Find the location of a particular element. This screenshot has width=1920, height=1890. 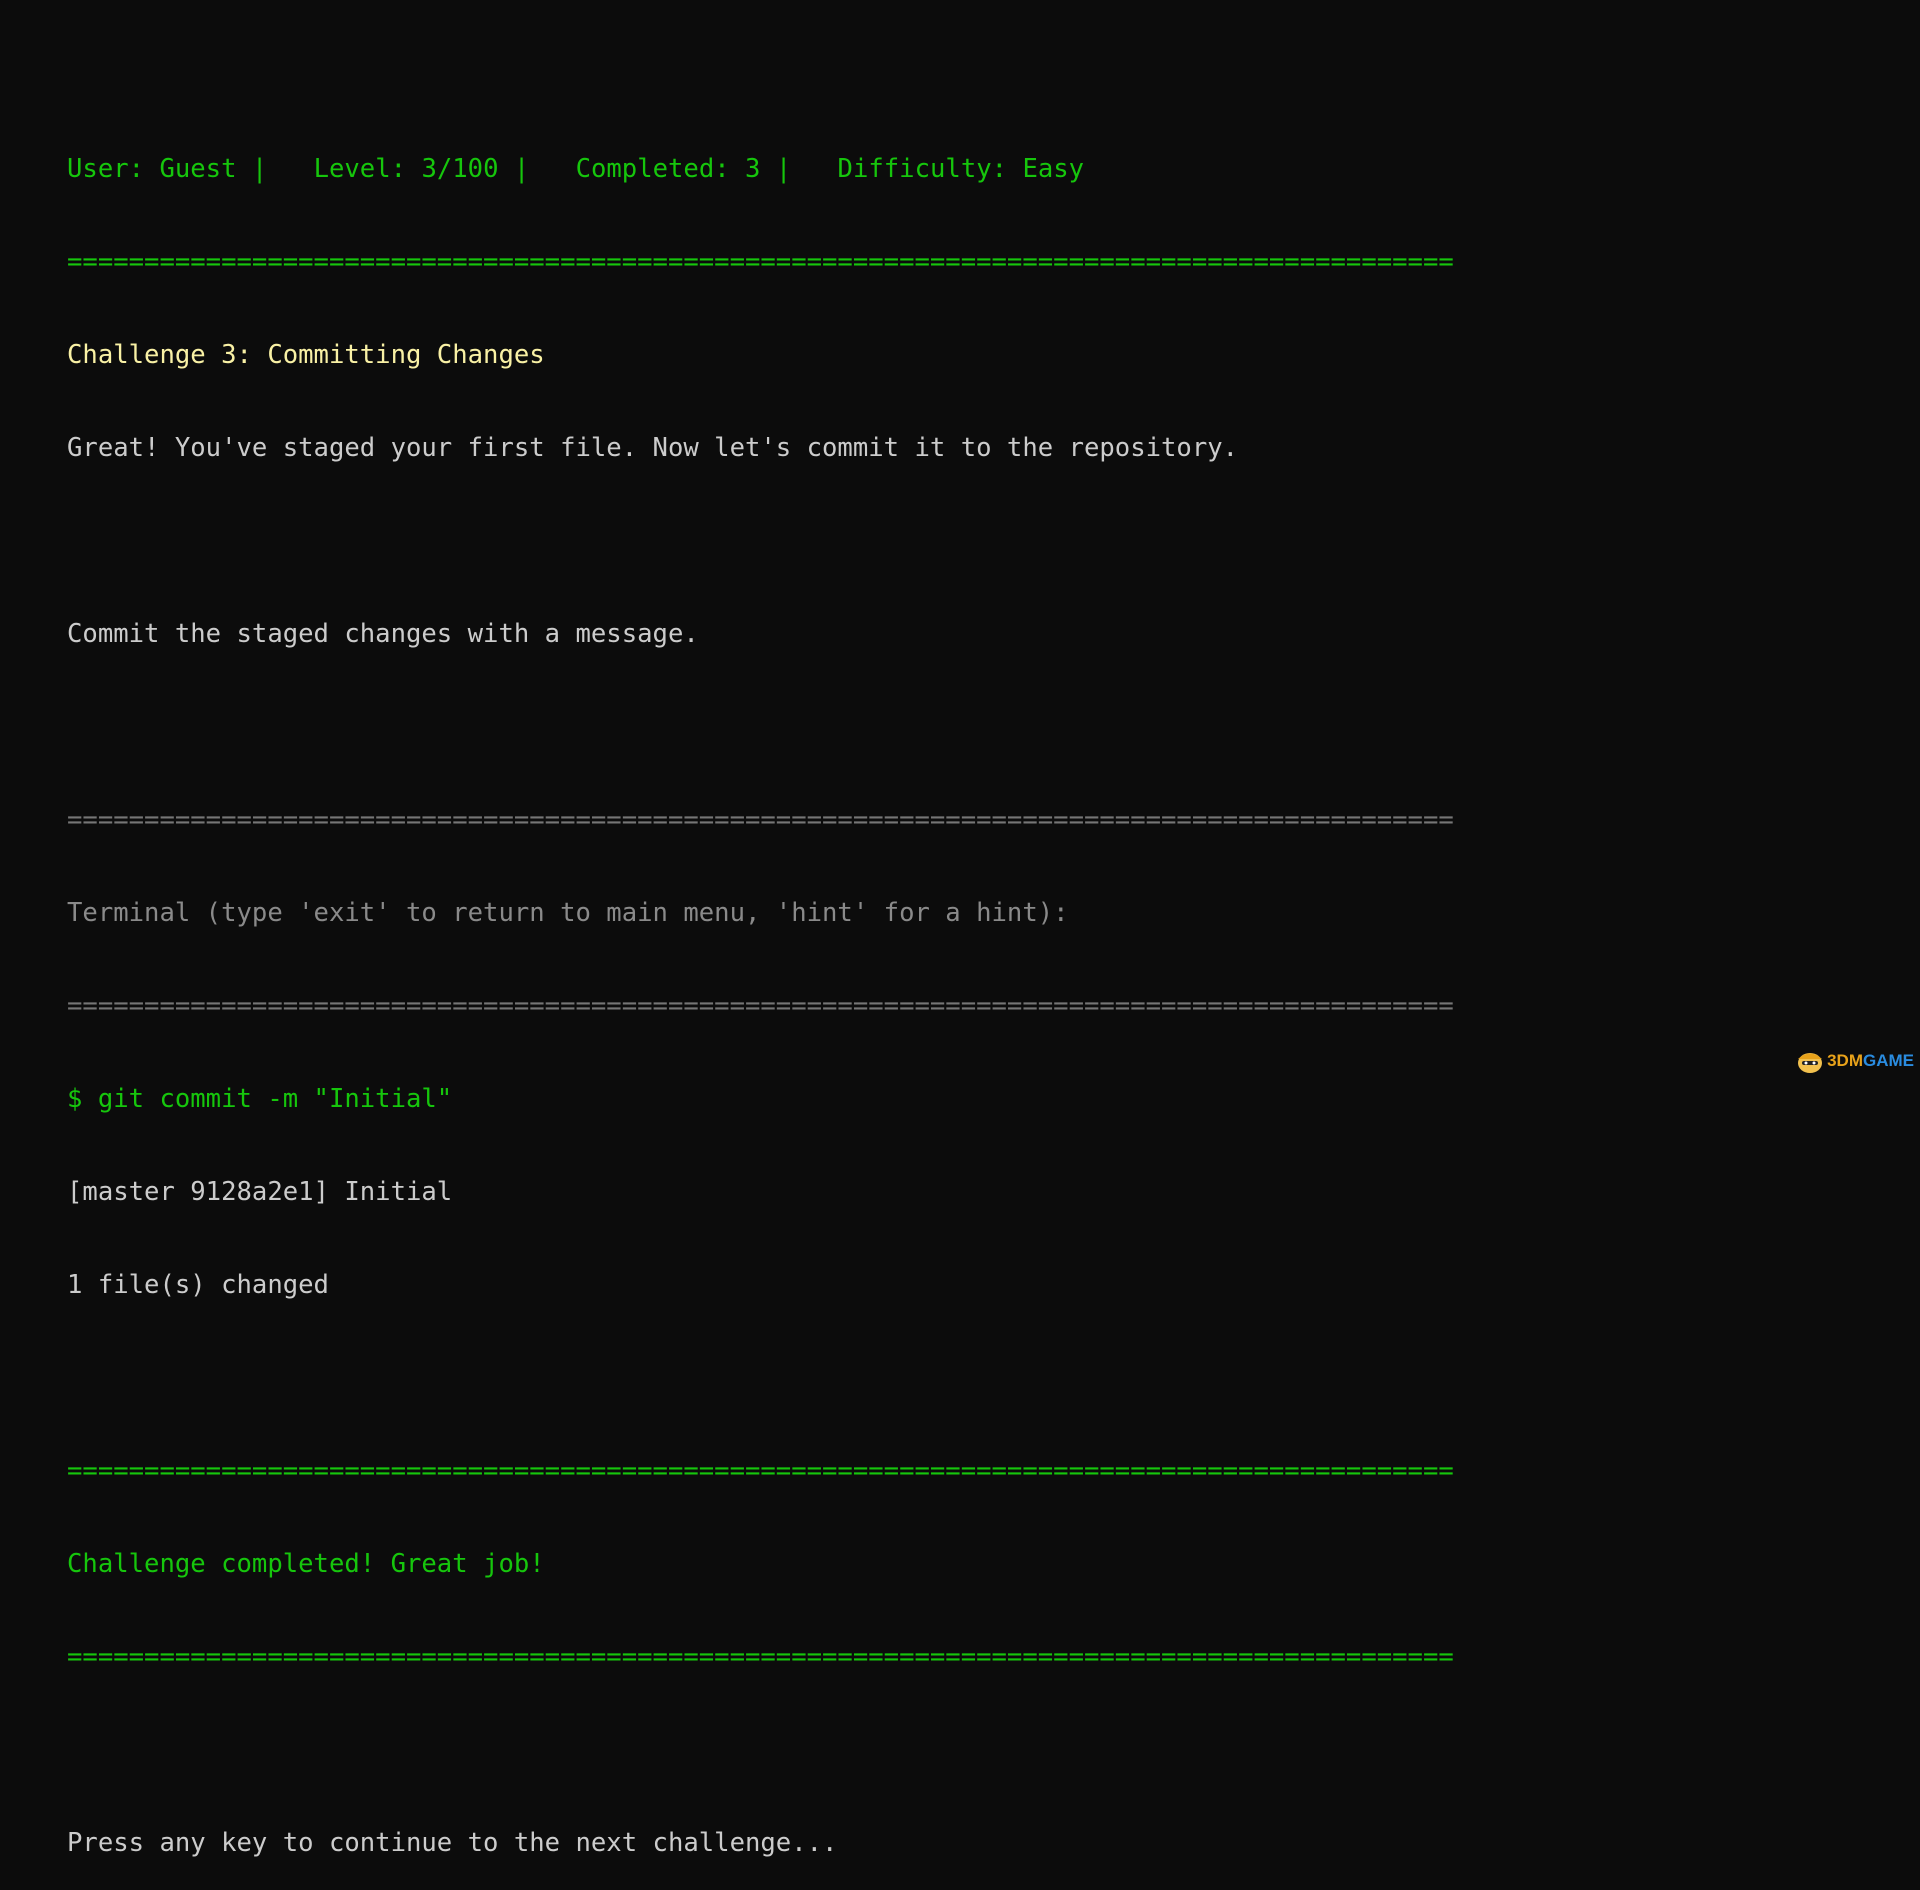

status-difficulty: Difficulty: Easy is located at coordinates (961, 169).